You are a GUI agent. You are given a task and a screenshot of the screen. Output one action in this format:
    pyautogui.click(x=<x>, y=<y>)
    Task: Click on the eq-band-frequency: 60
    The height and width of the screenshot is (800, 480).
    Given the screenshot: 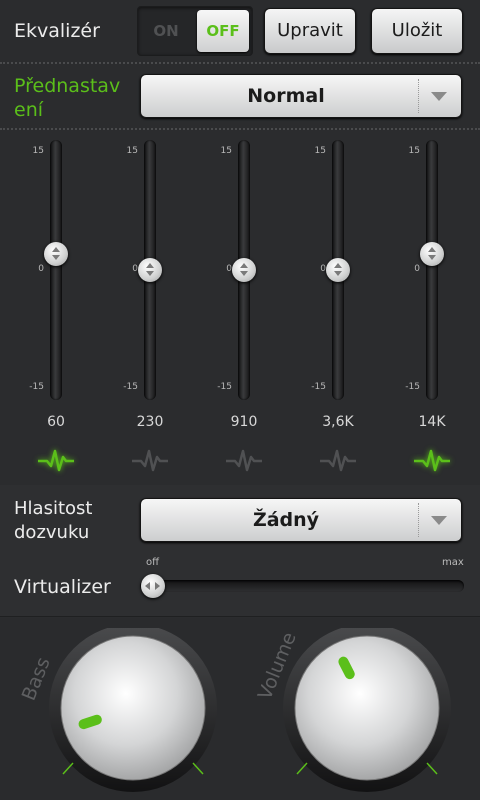 What is the action you would take?
    pyautogui.click(x=56, y=422)
    